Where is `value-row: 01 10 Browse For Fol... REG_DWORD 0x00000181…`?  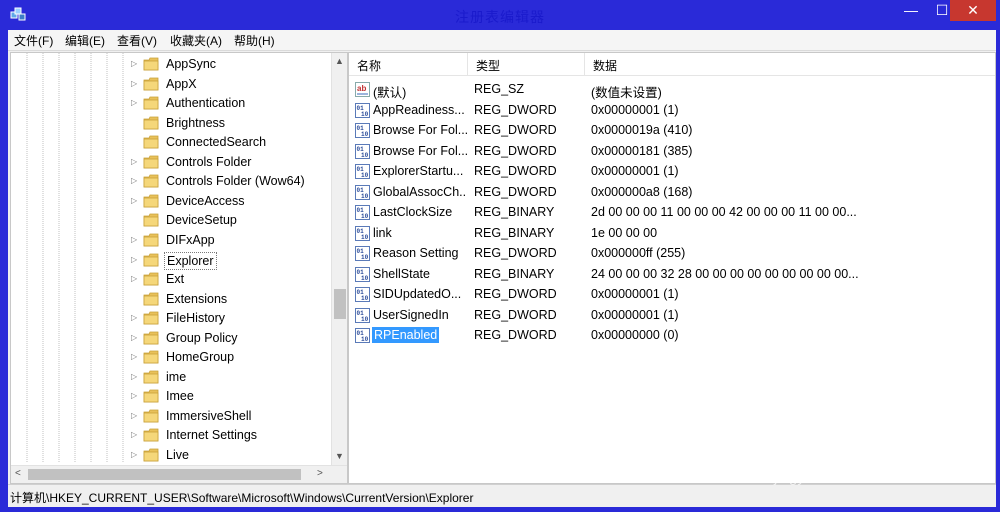 value-row: 01 10 Browse For Fol... REG_DWORD 0x00000181… is located at coordinates (672, 151).